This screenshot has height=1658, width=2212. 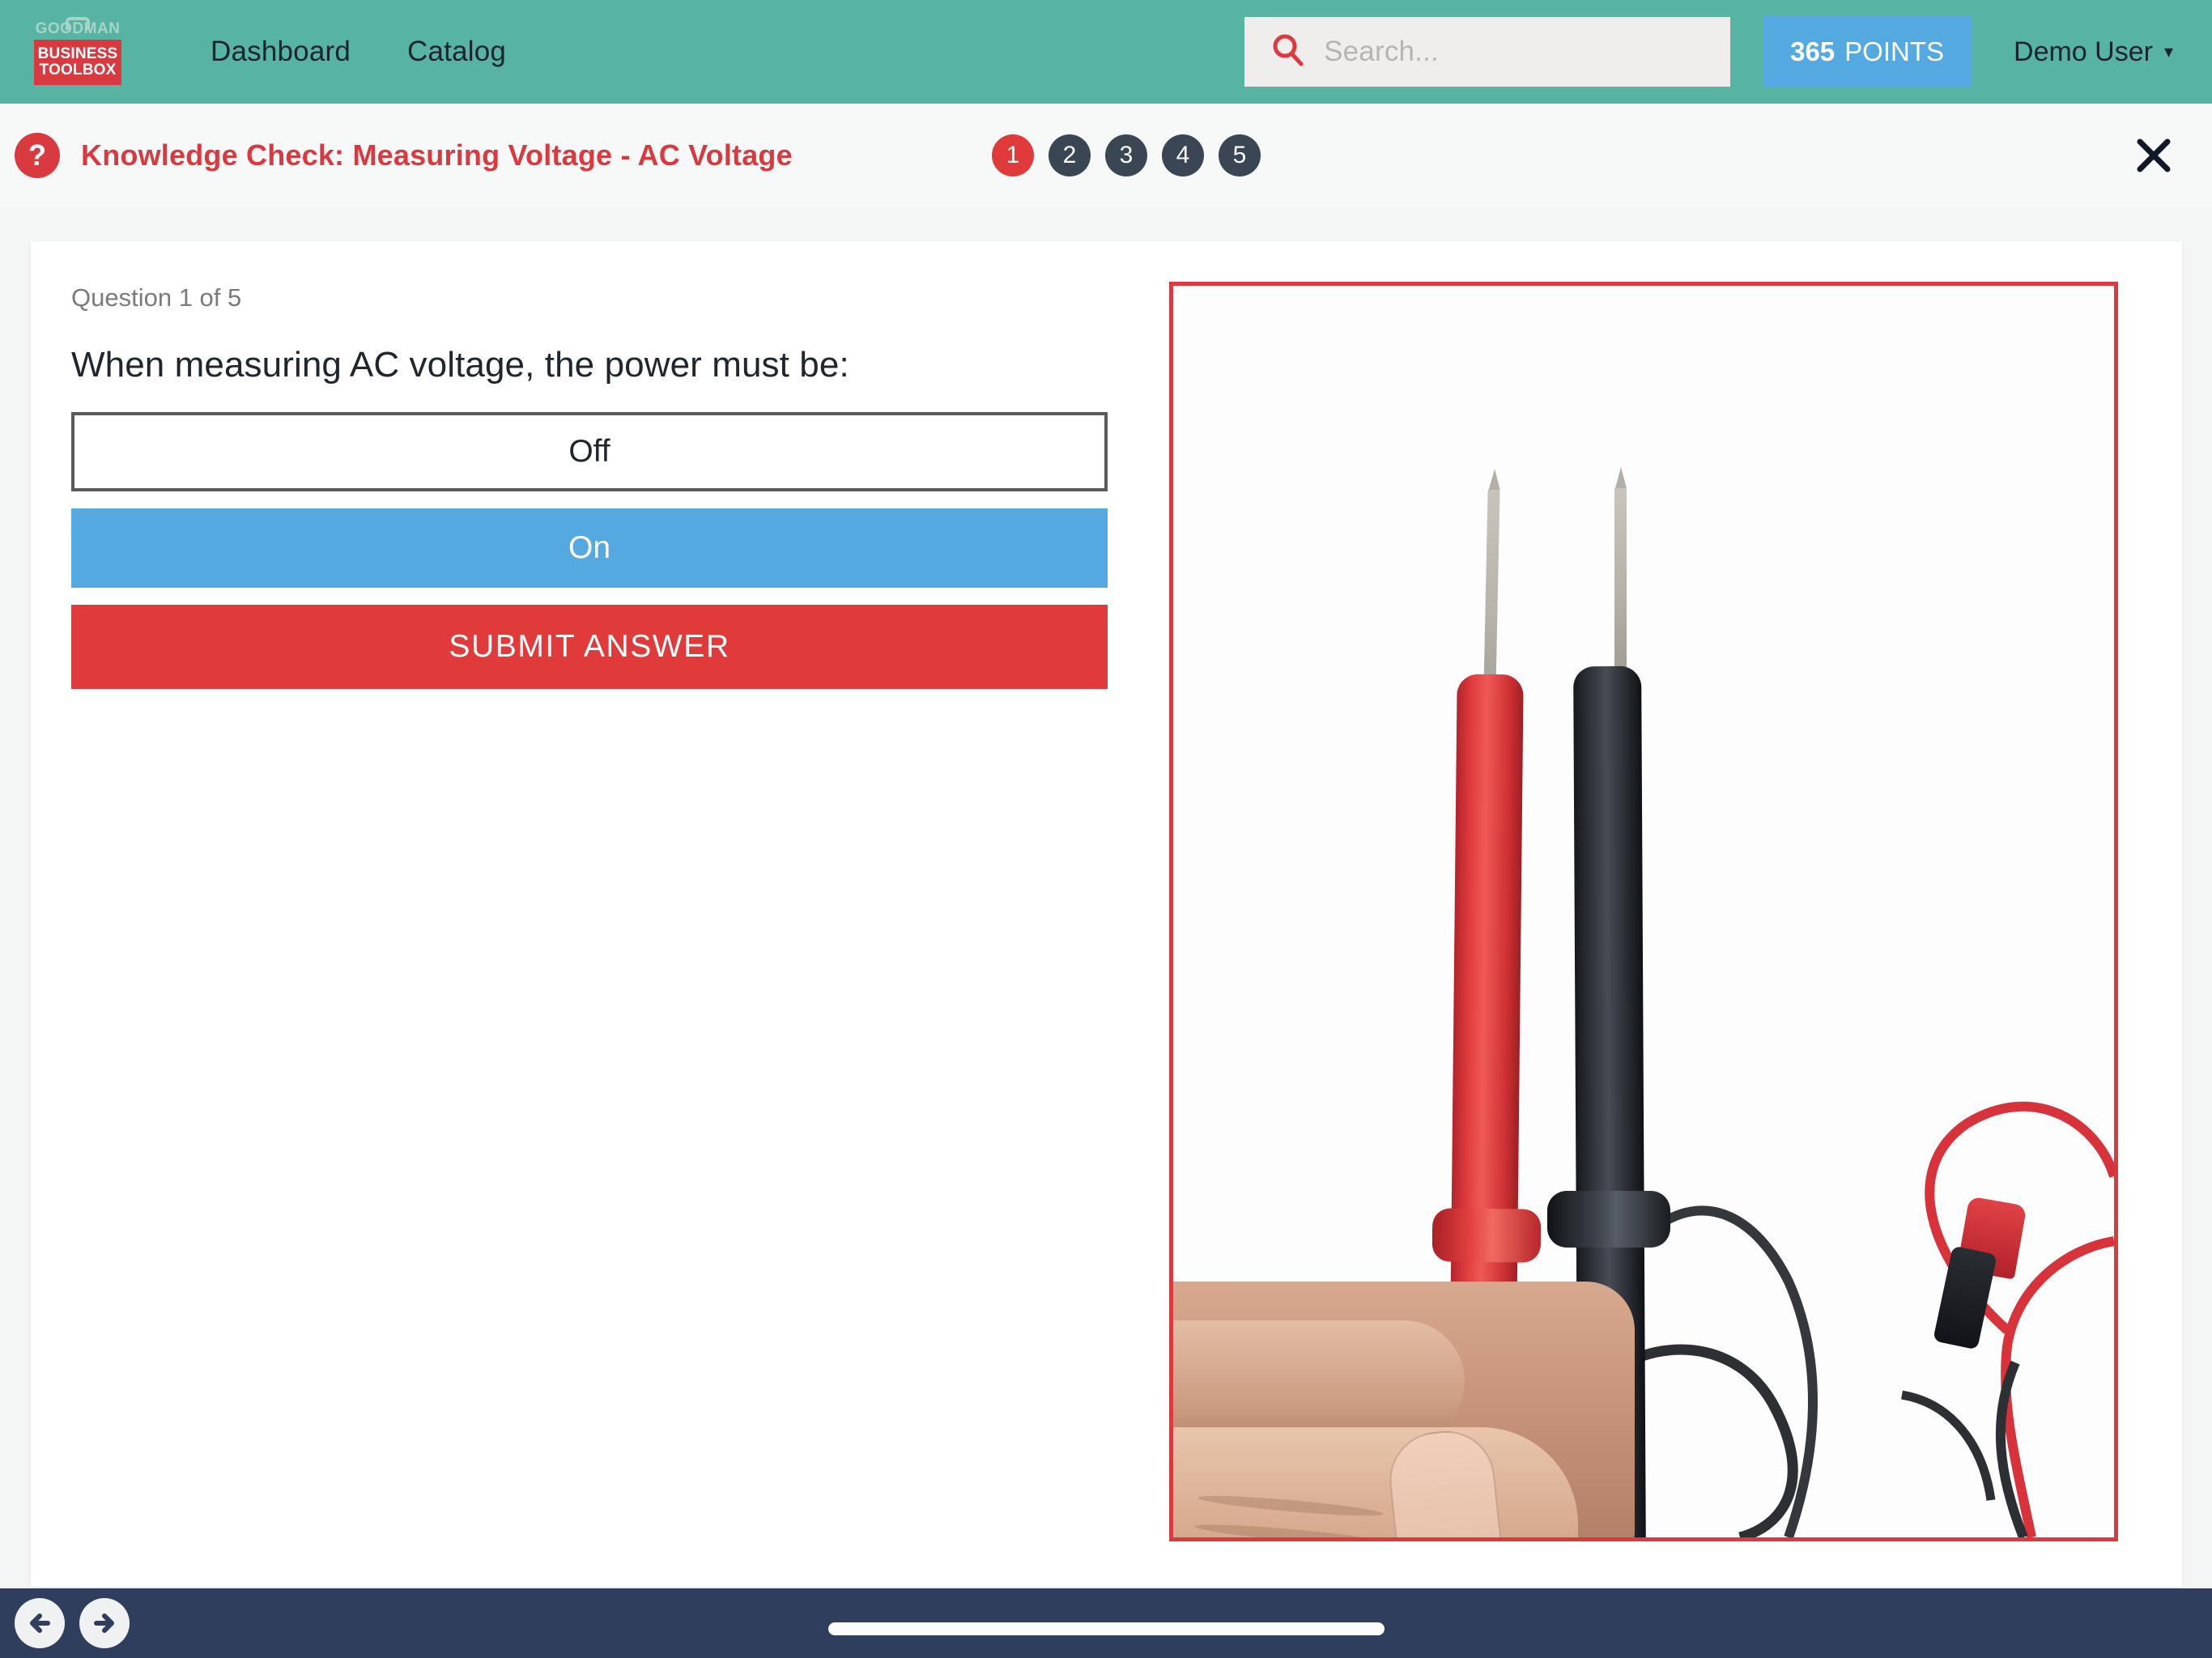 I want to click on question-counter: Question 1 of 5, so click(x=157, y=297).